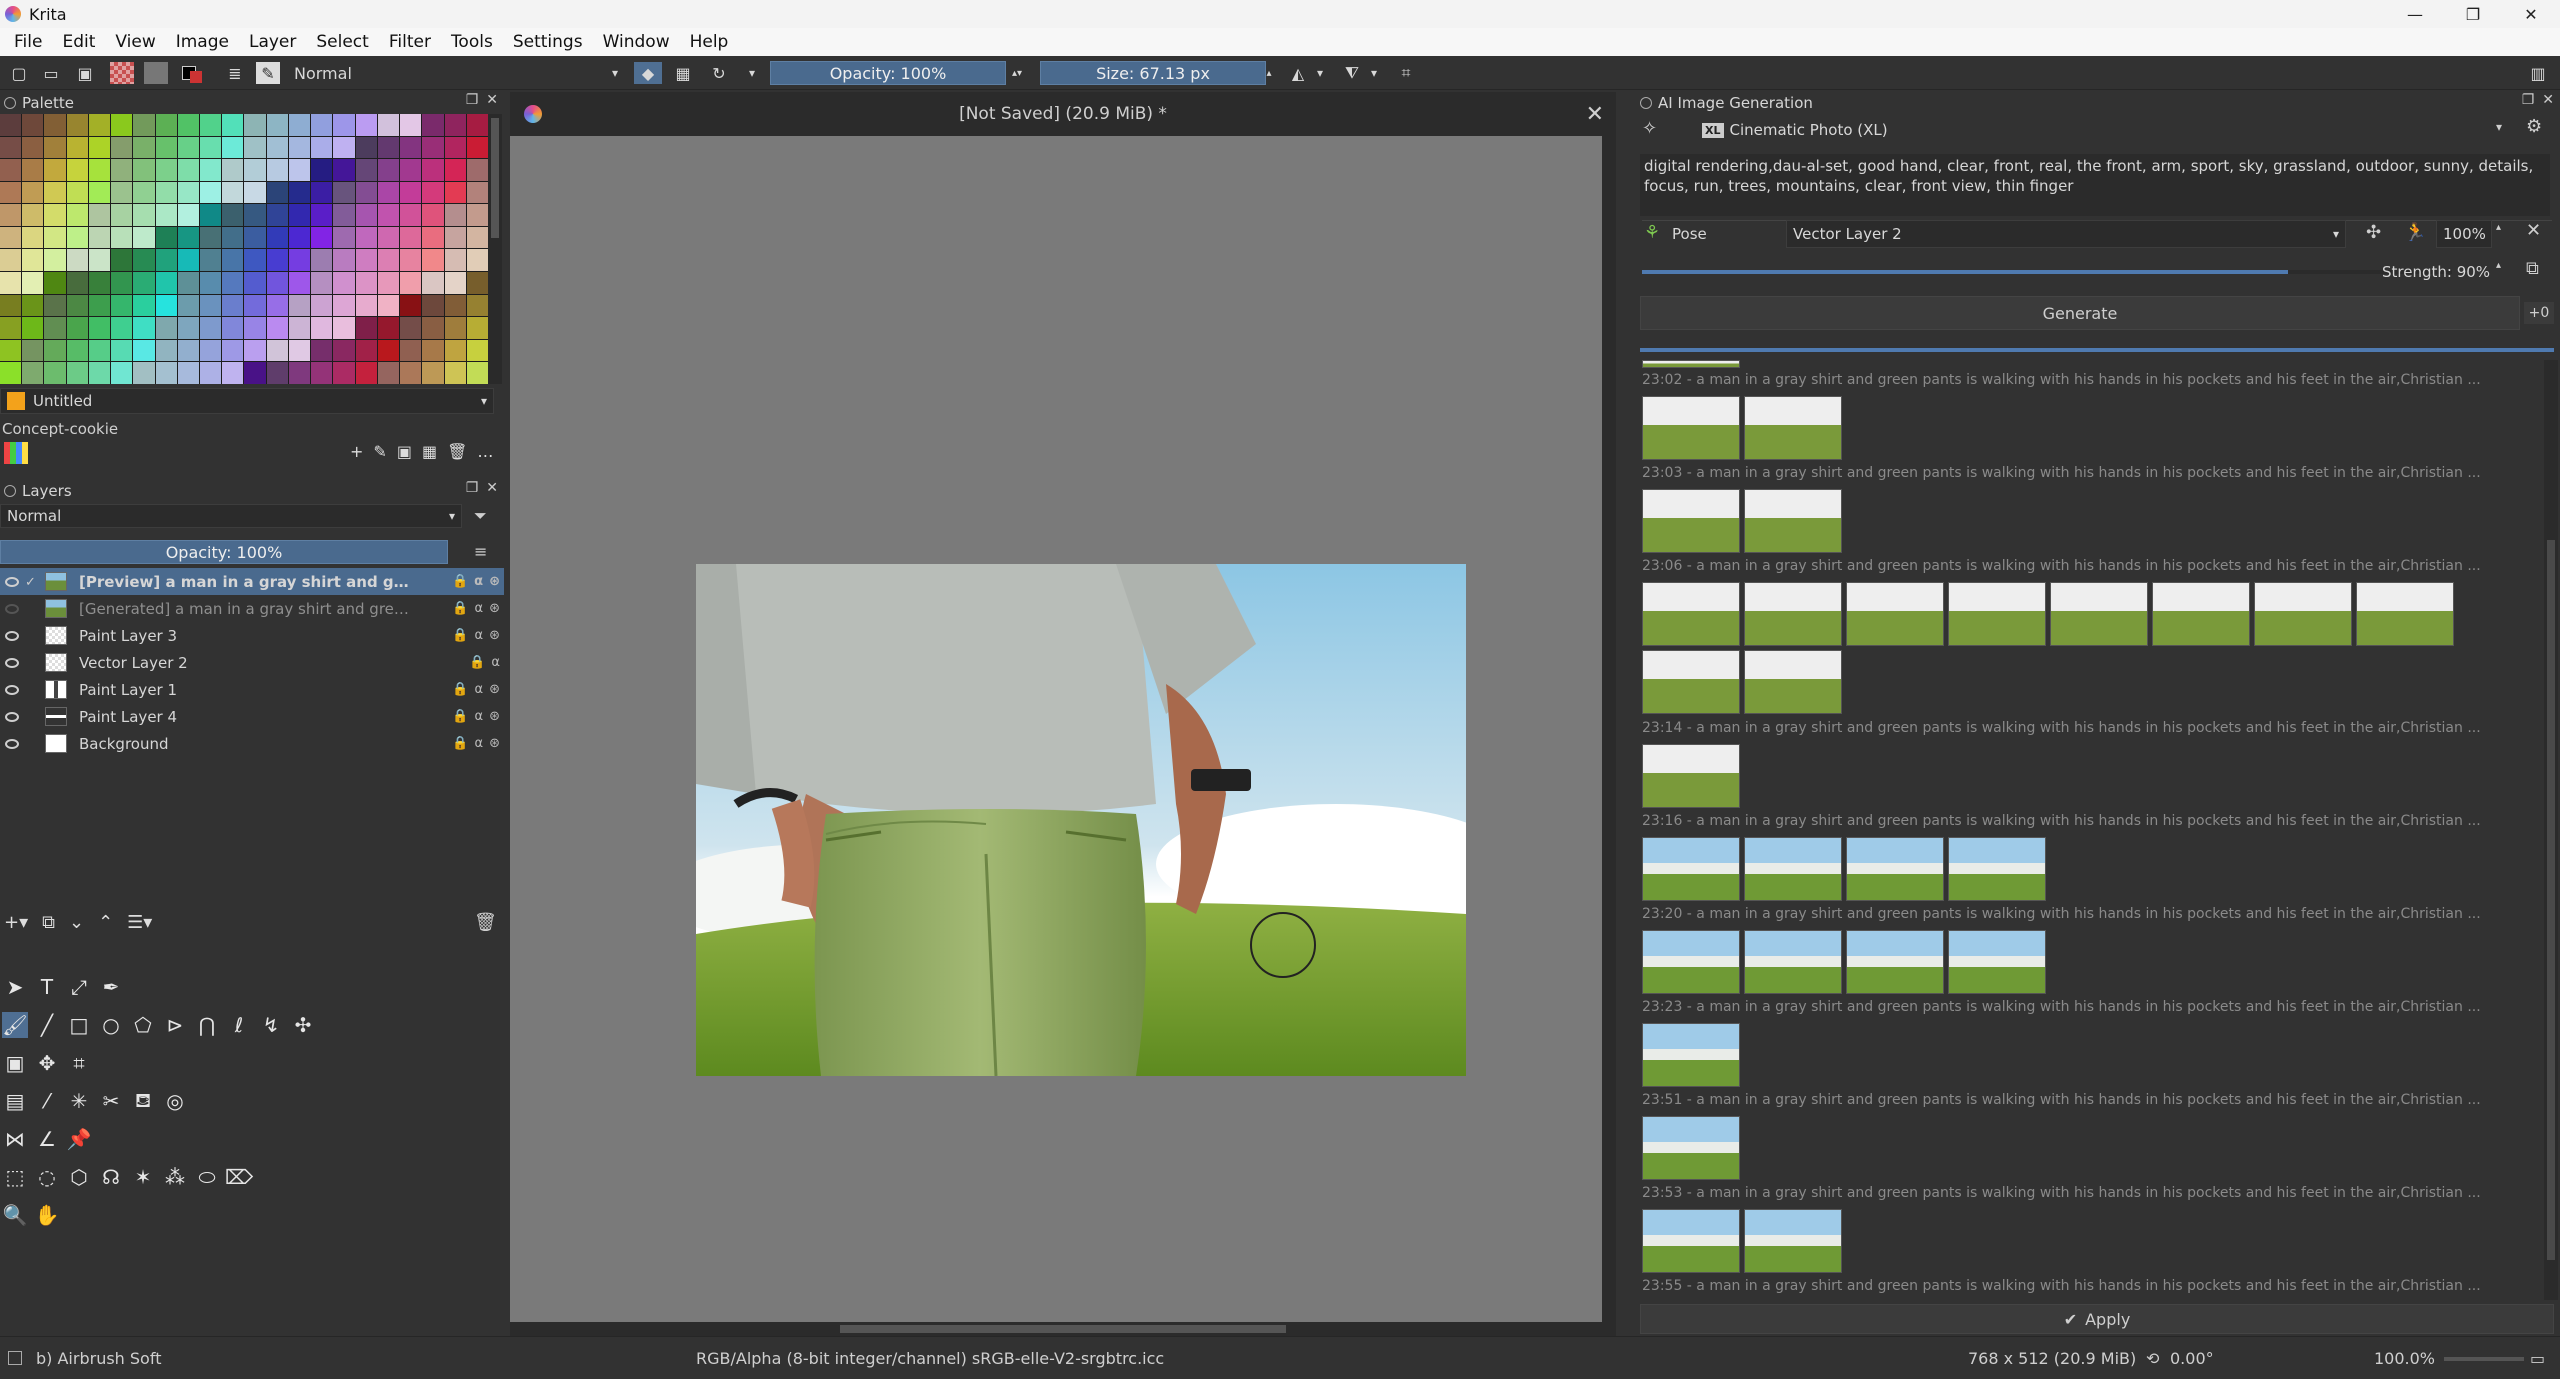  I want to click on layer-blend-mode-select: Normal ▾, so click(231, 516).